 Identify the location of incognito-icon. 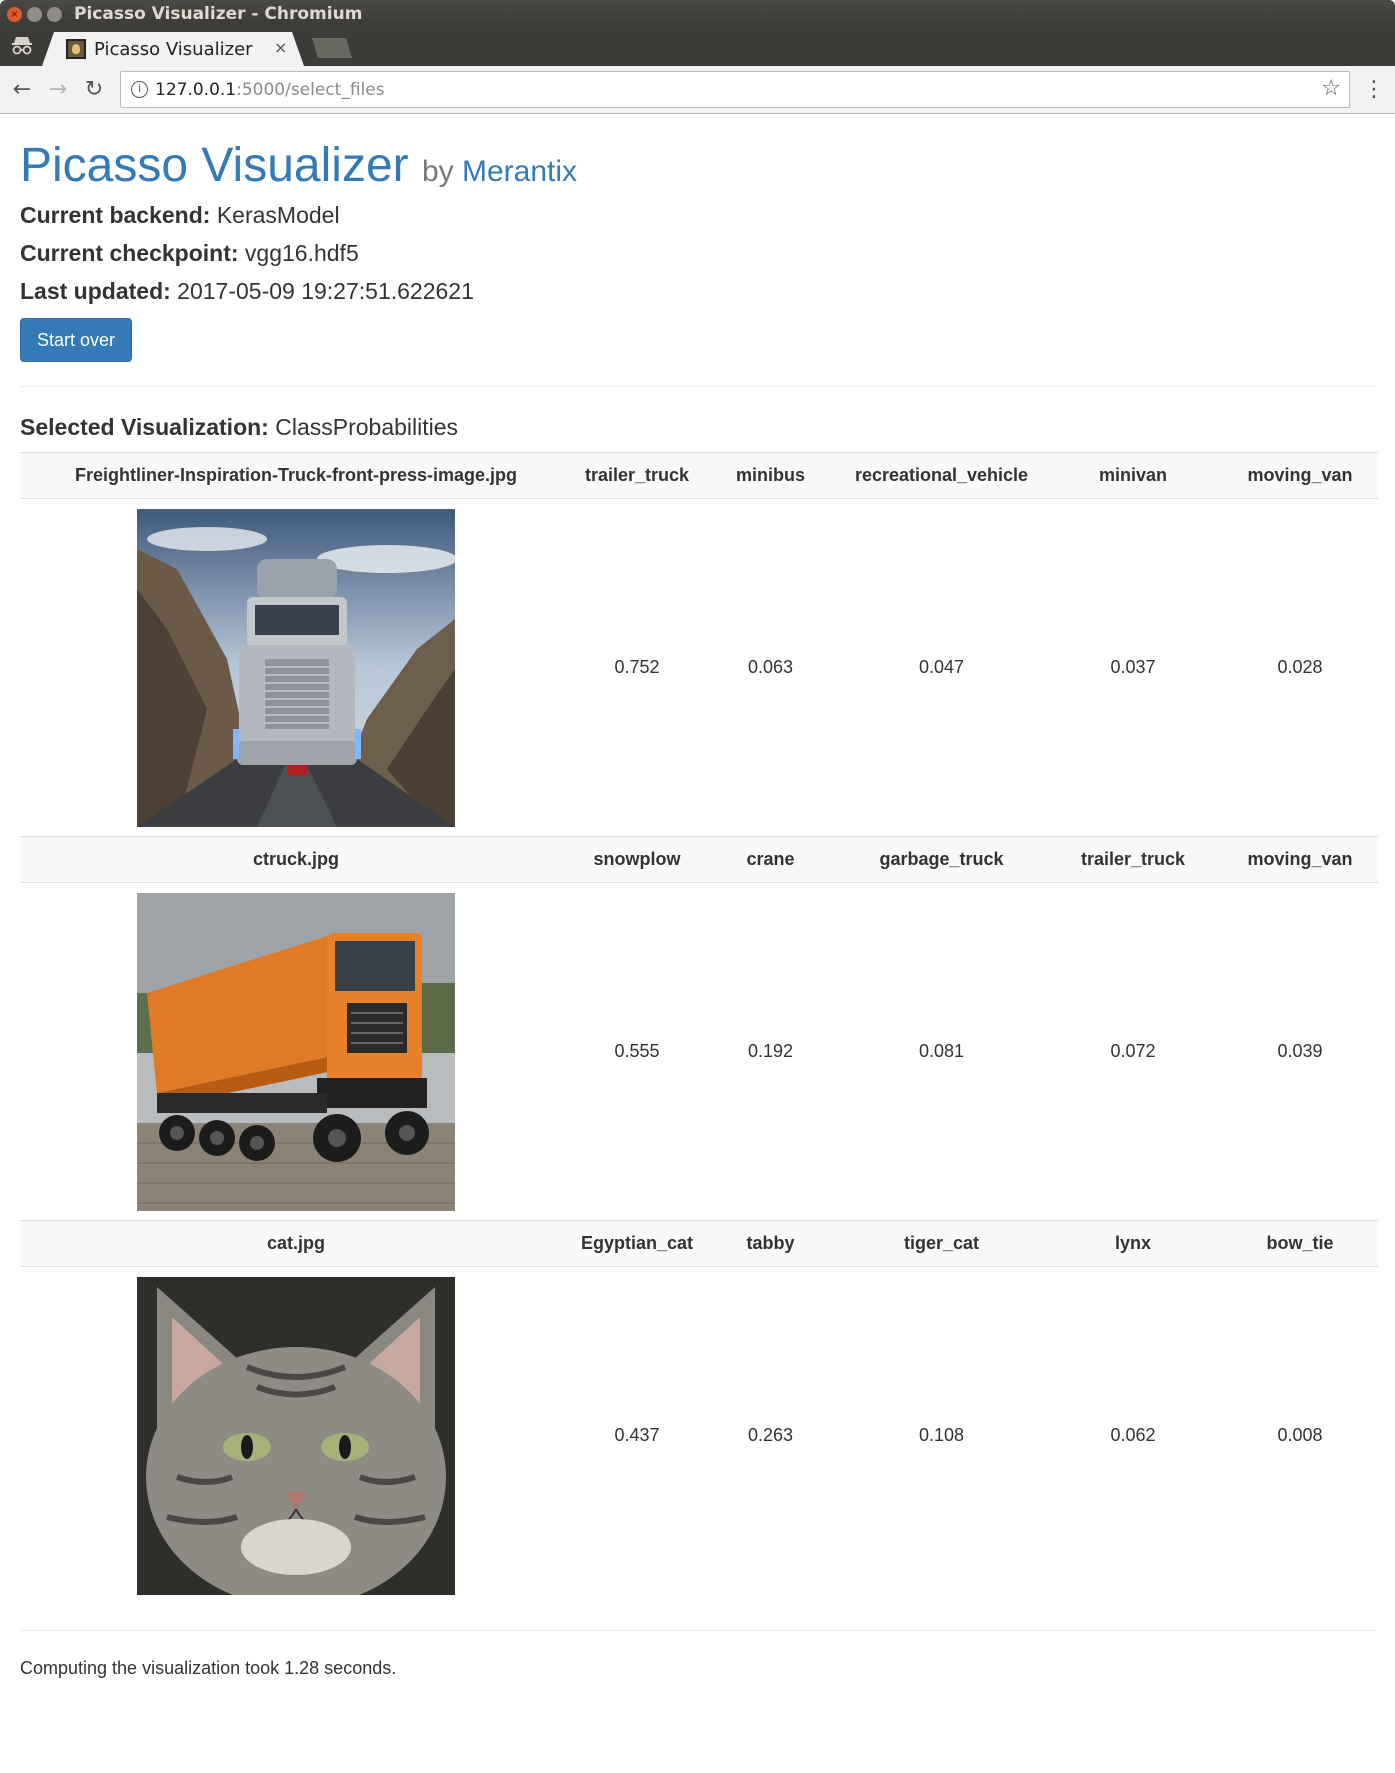
(22, 46).